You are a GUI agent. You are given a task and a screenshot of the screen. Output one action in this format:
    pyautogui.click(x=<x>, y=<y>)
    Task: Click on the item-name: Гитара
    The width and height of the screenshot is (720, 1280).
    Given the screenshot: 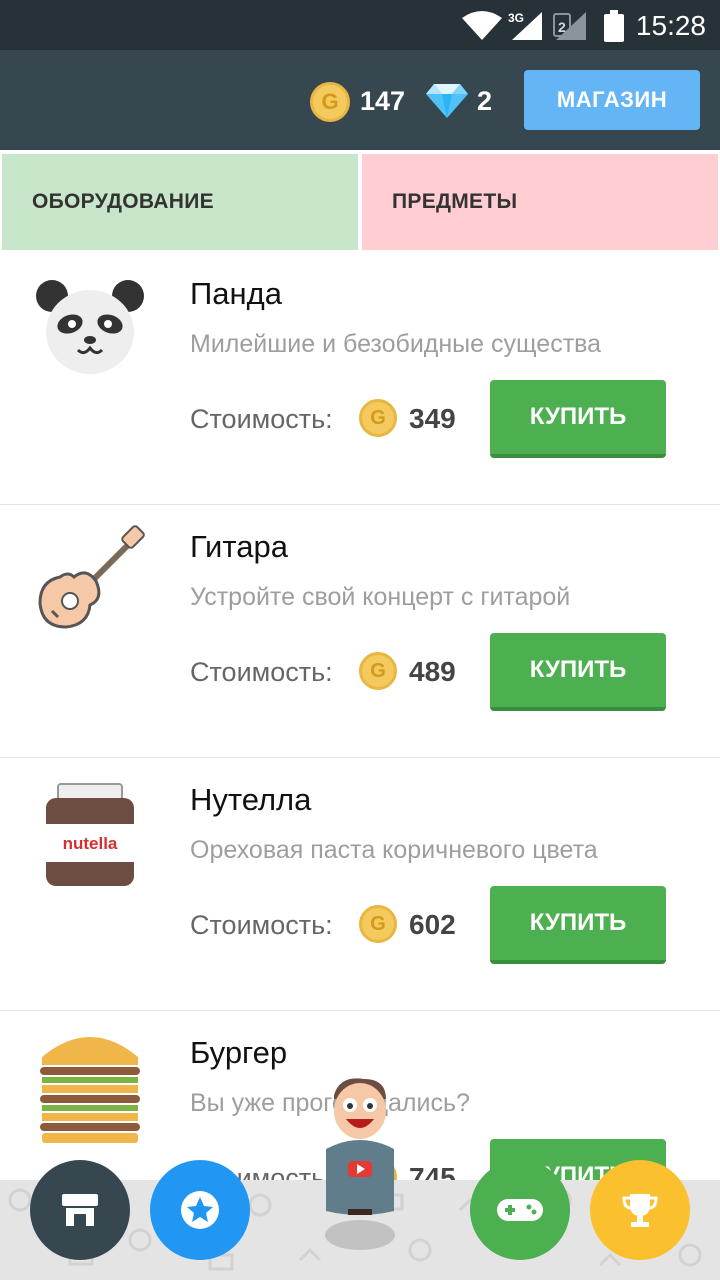 What is the action you would take?
    pyautogui.click(x=239, y=546)
    